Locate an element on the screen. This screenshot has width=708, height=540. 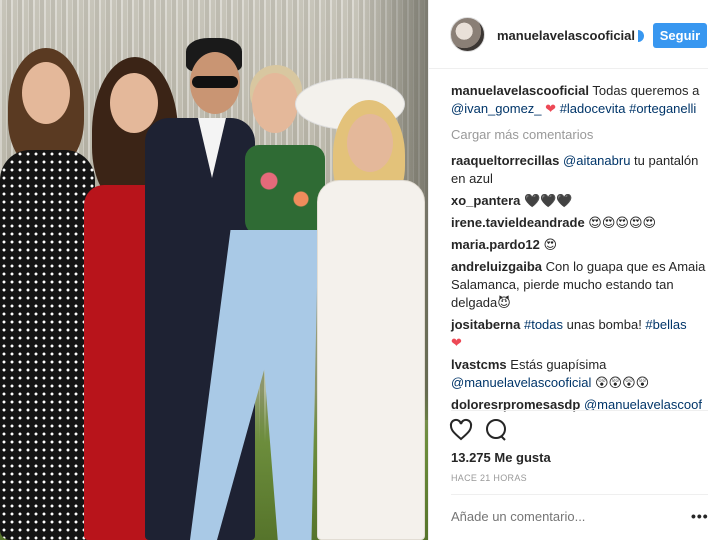
comment-mention: @aitanabru is located at coordinates (596, 160).